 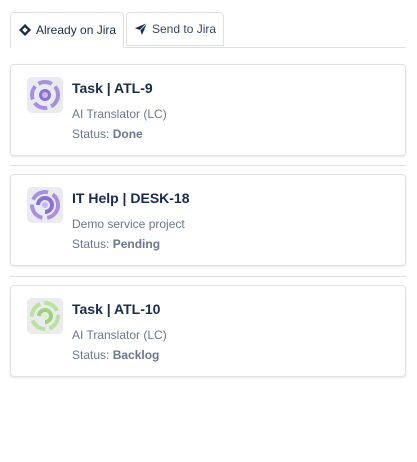 I want to click on tab-already-on-jira: Already on Jira, so click(x=67, y=30).